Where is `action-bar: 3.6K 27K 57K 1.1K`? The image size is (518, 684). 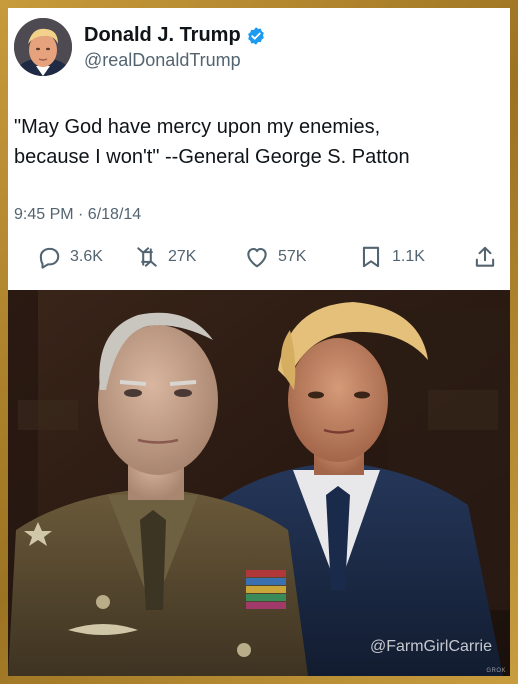
action-bar: 3.6K 27K 57K 1.1K is located at coordinates (259, 261).